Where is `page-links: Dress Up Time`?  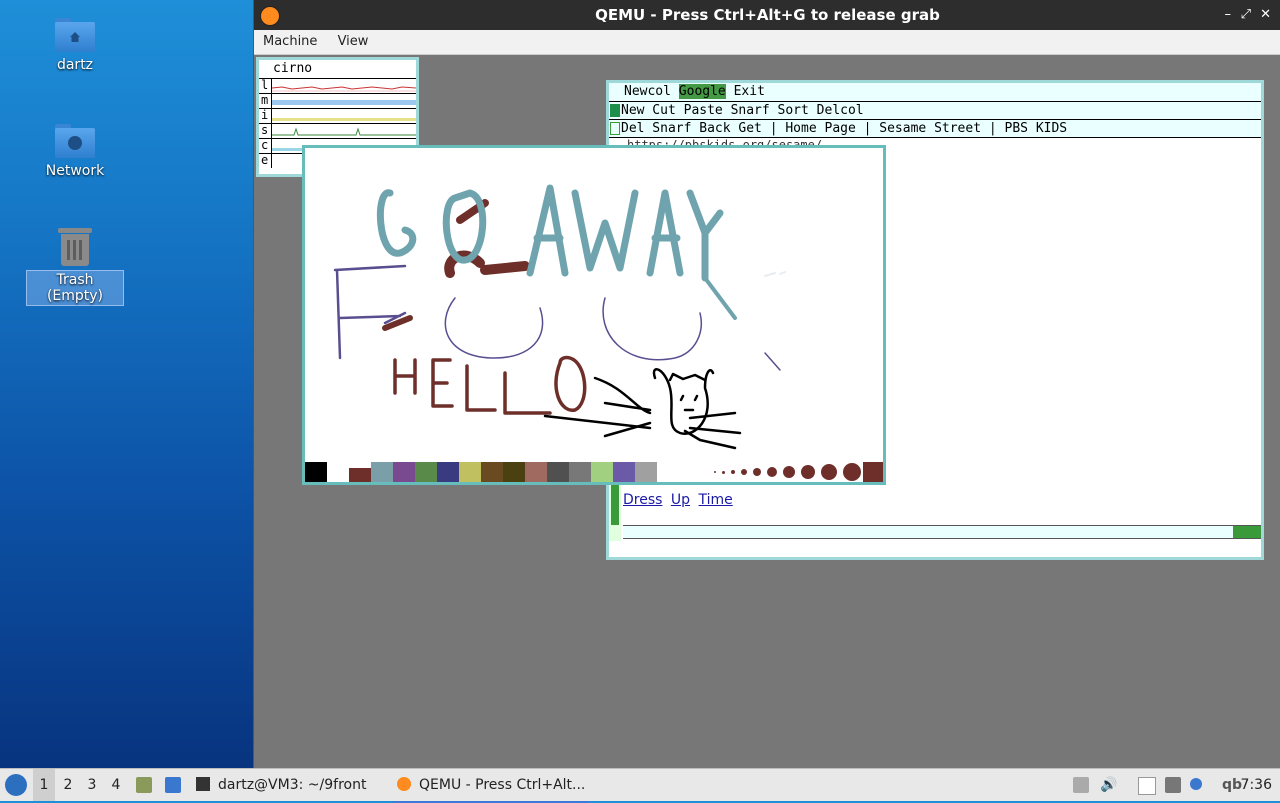
page-links: Dress Up Time is located at coordinates (680, 500).